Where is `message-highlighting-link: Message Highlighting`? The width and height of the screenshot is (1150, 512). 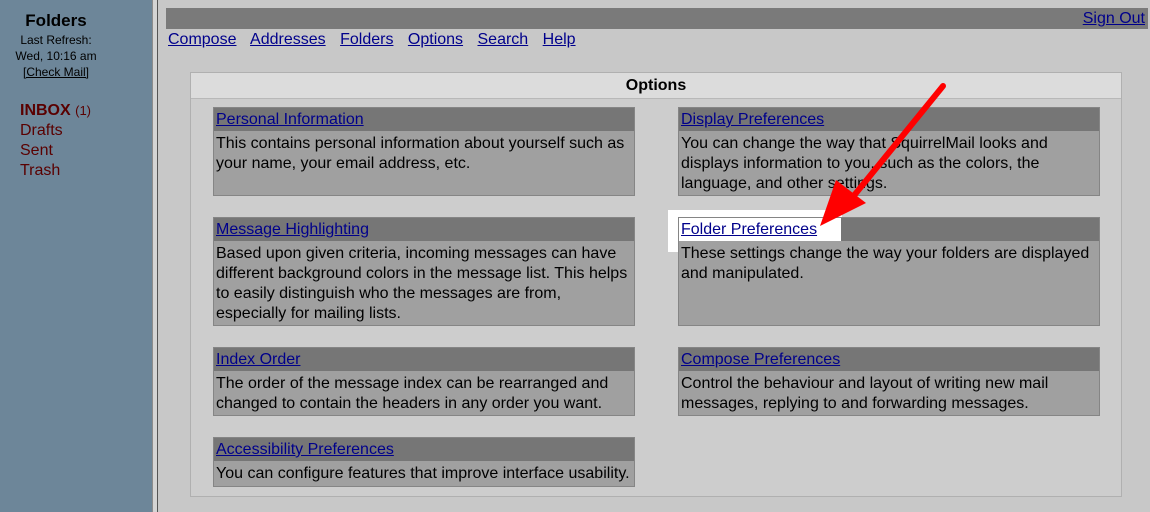 message-highlighting-link: Message Highlighting is located at coordinates (292, 229).